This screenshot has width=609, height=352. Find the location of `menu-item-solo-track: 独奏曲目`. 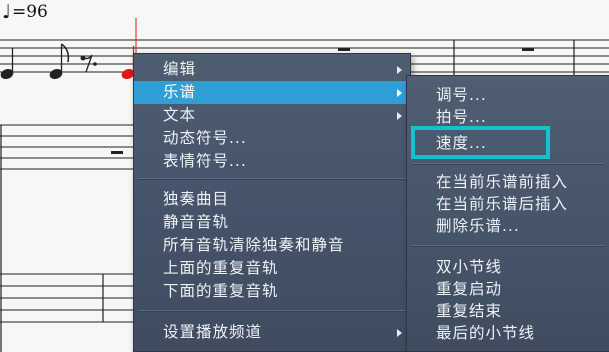

menu-item-solo-track: 独奏曲目 is located at coordinates (272, 199).